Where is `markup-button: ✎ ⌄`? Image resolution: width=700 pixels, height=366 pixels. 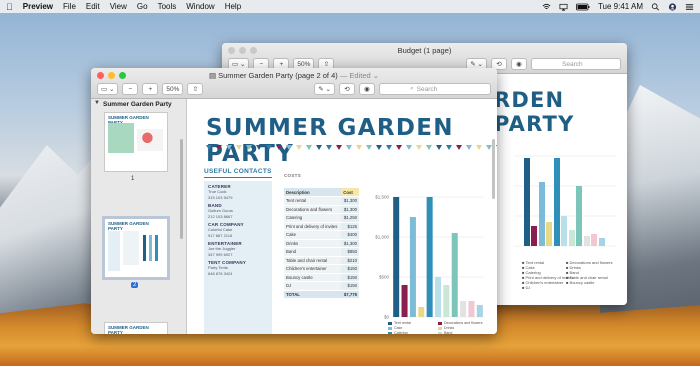 markup-button: ✎ ⌄ is located at coordinates (324, 89).